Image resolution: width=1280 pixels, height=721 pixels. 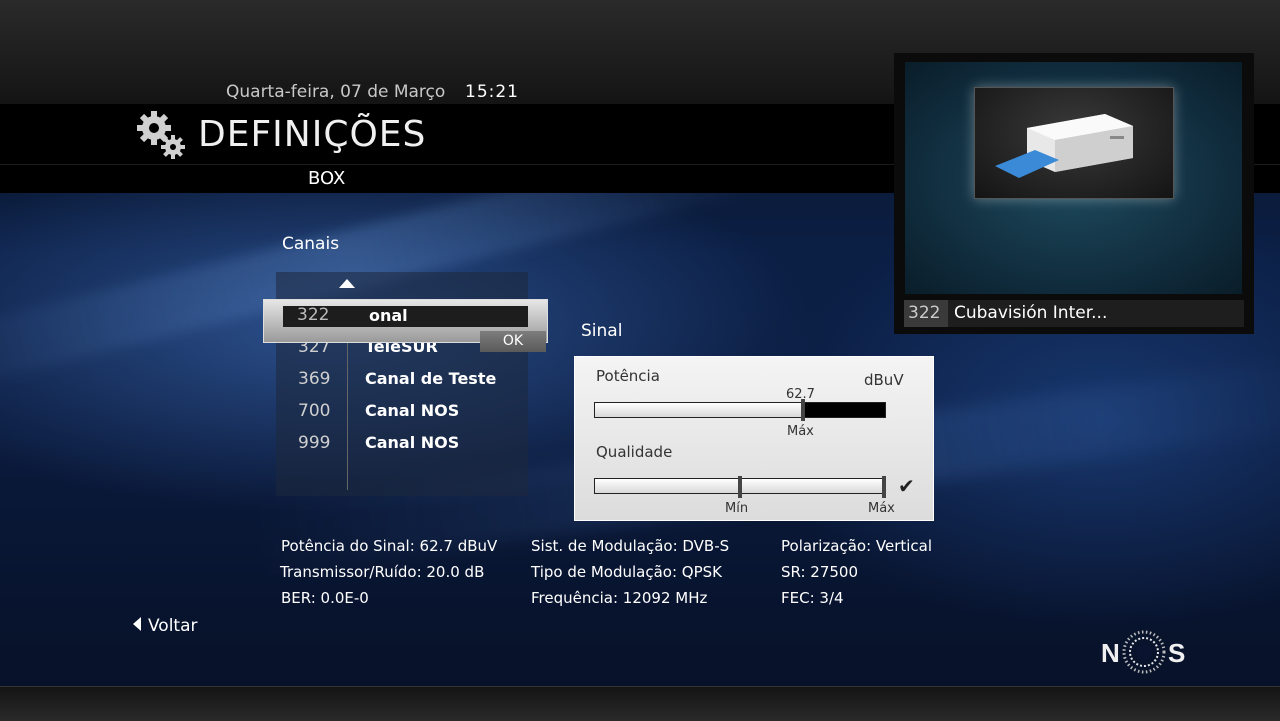 What do you see at coordinates (627, 572) in the screenshot?
I see `info-modulation-type: Tipo de Modulação: QPSK` at bounding box center [627, 572].